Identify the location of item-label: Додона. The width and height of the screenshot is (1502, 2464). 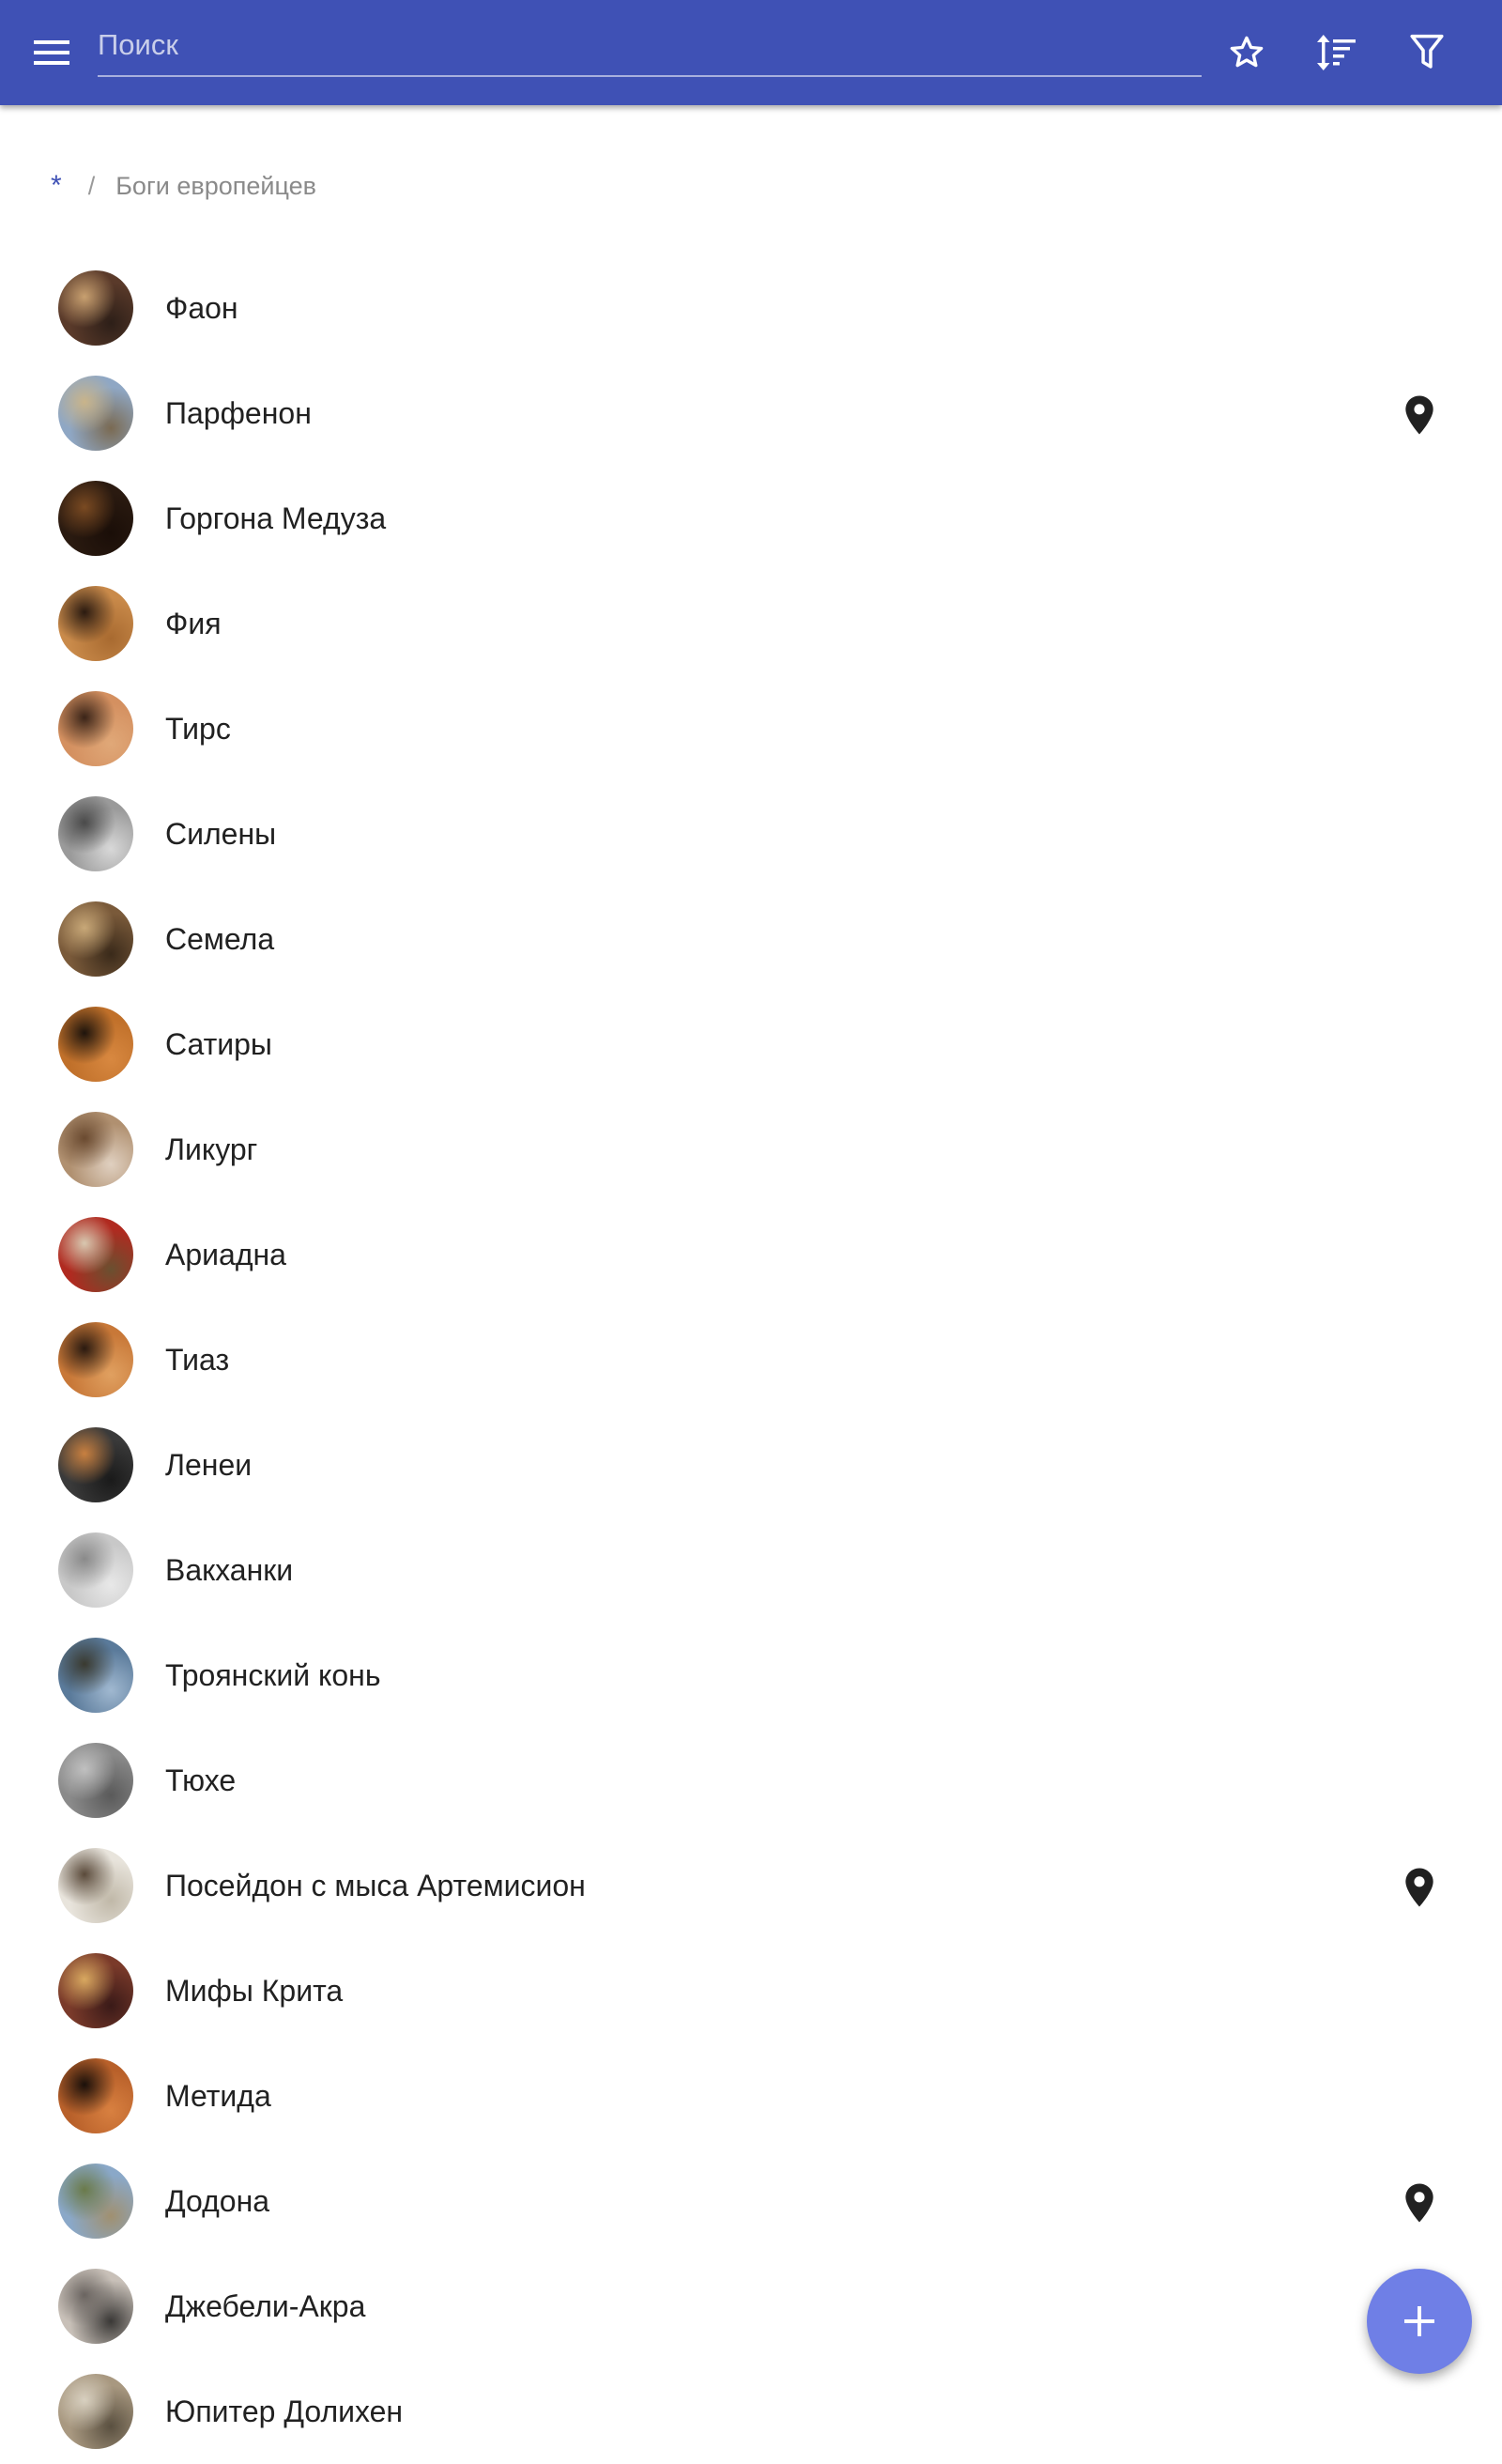
(217, 2201).